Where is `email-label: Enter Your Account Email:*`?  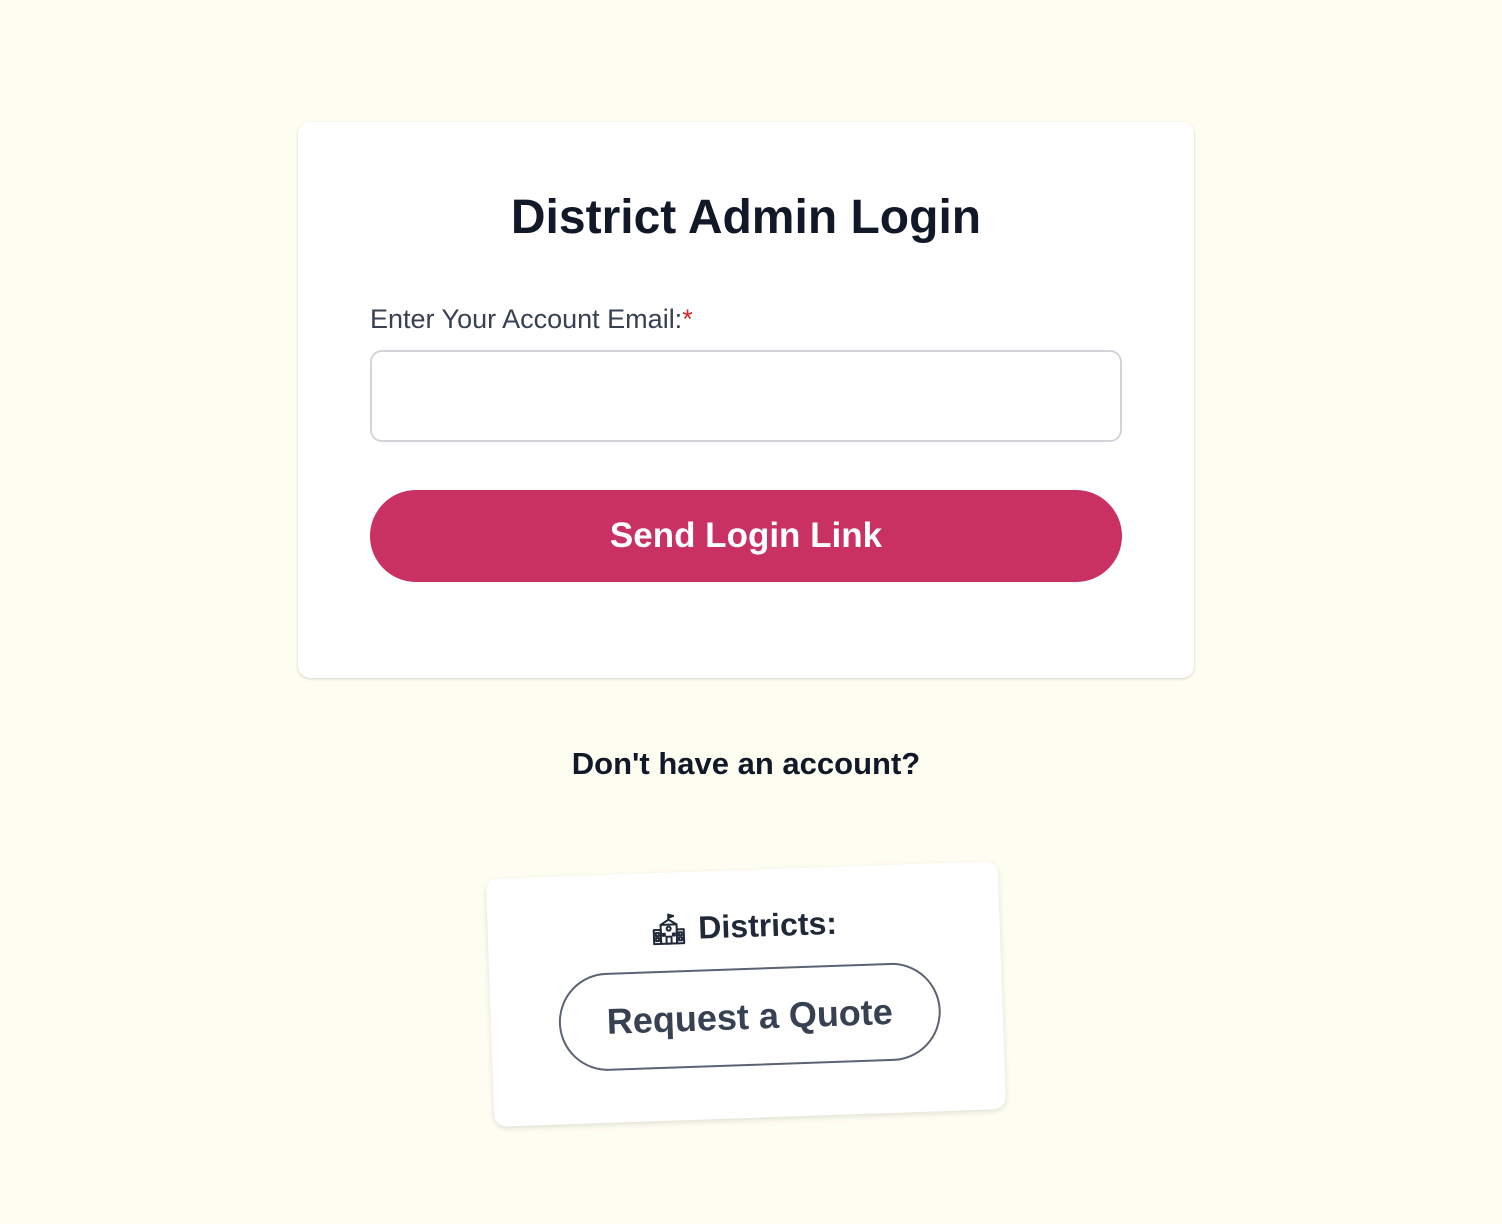 email-label: Enter Your Account Email:* is located at coordinates (531, 319).